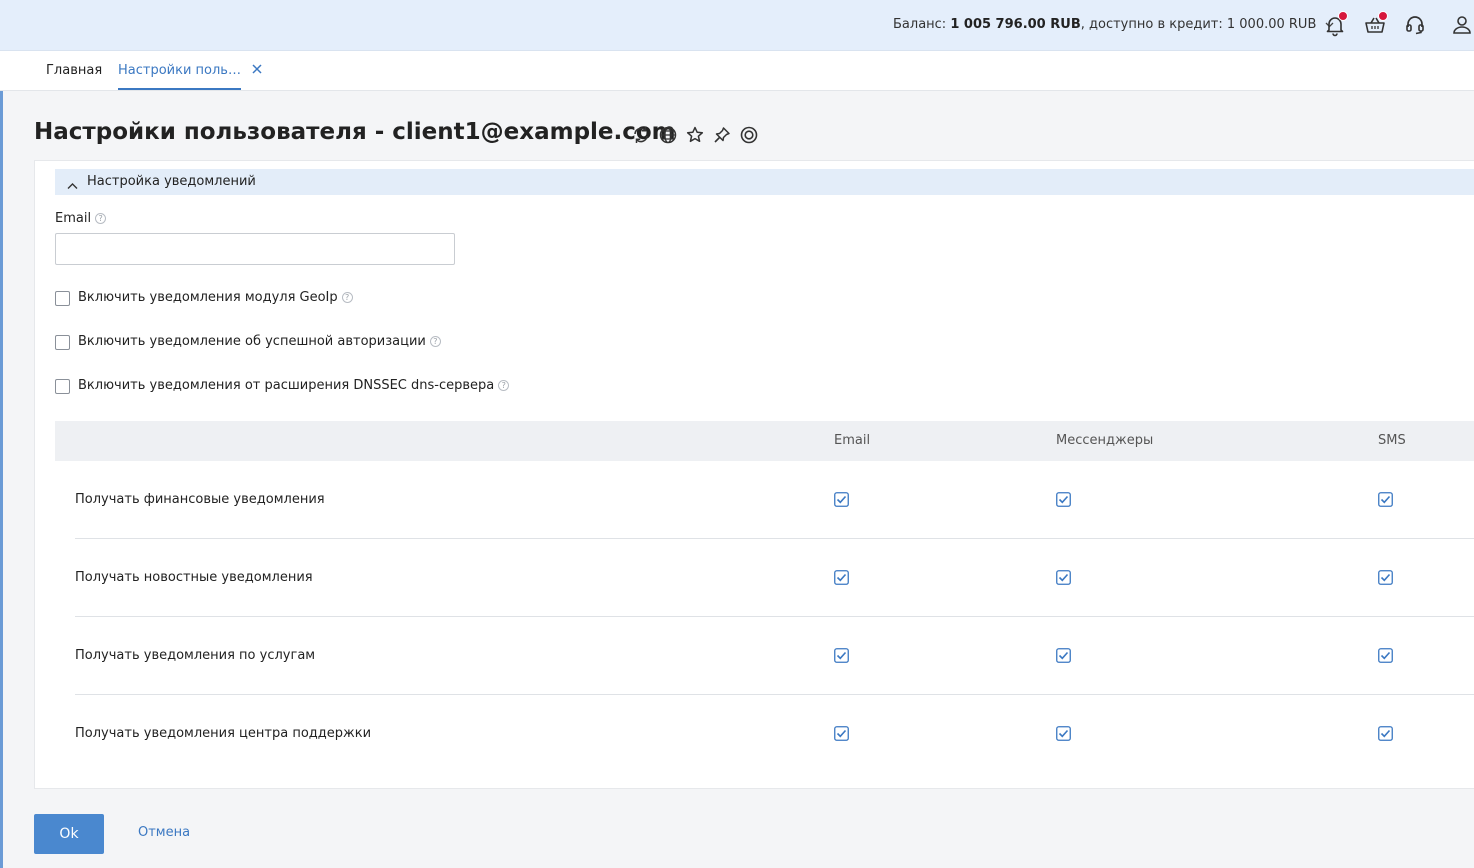  I want to click on table-row: Получать финансовые уведомления, so click(774, 500).